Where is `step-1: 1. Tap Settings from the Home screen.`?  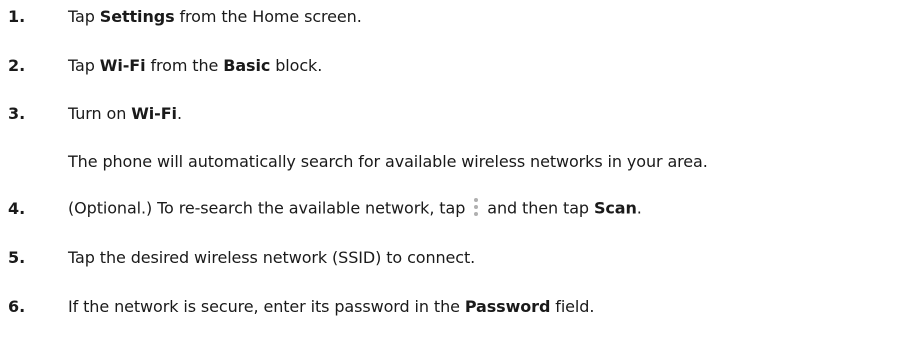
step-1: 1. Tap Settings from the Home screen. is located at coordinates (456, 17).